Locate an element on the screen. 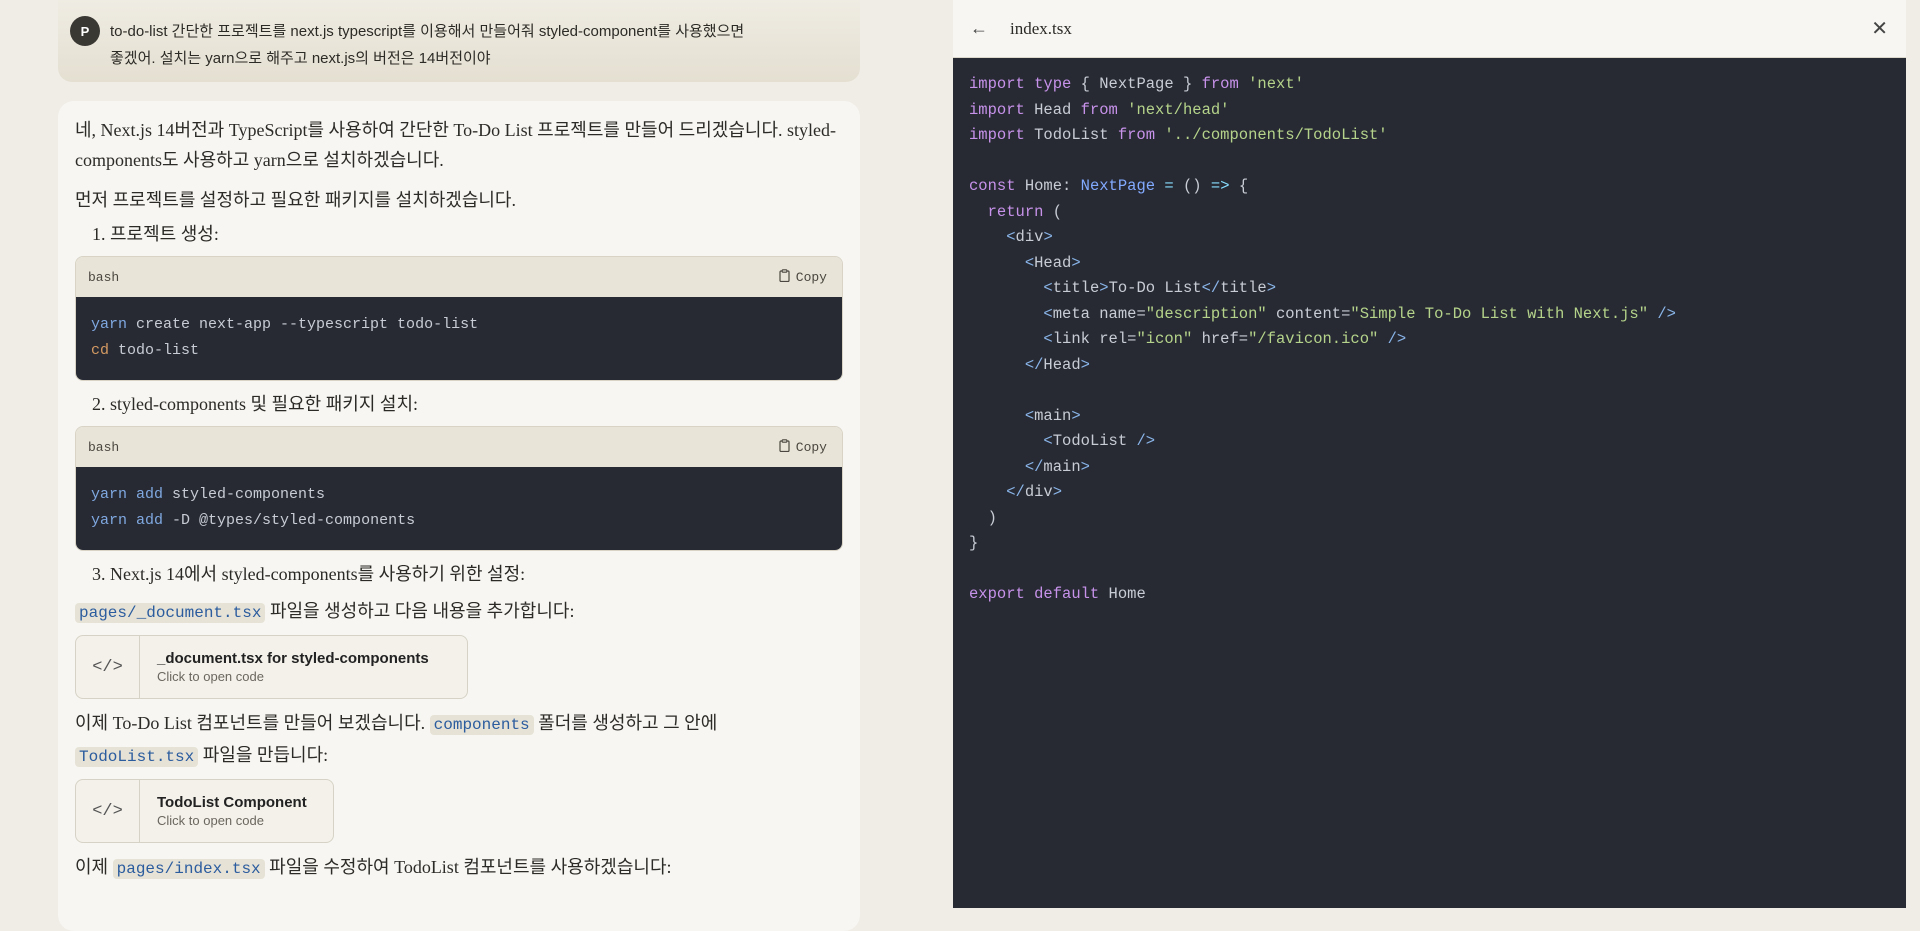 This screenshot has width=1920, height=931. code-token: styled-components is located at coordinates (244, 494).